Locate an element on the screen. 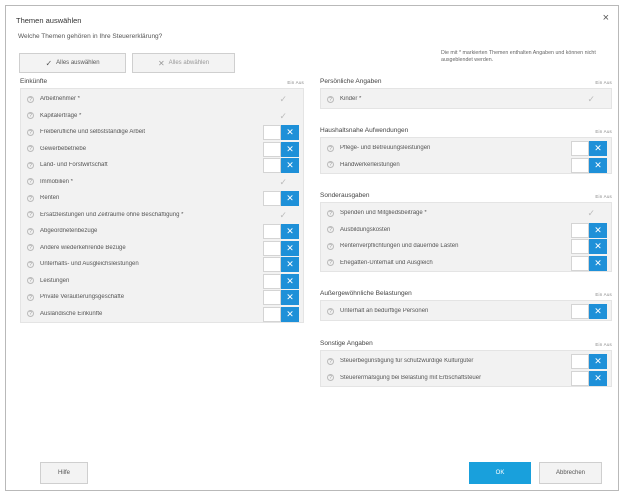 This screenshot has width=626, height=498. topic-row: ? Immobilien * ✓ is located at coordinates (162, 182).